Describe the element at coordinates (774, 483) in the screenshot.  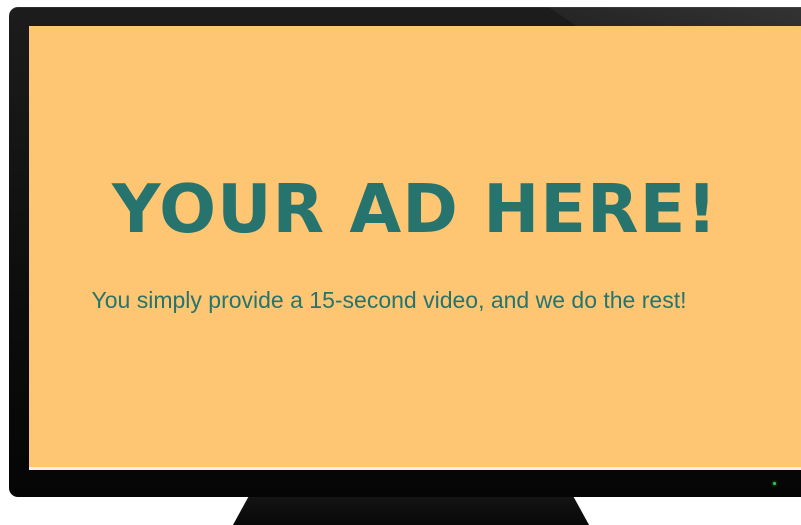
I see `power-led-icon` at that location.